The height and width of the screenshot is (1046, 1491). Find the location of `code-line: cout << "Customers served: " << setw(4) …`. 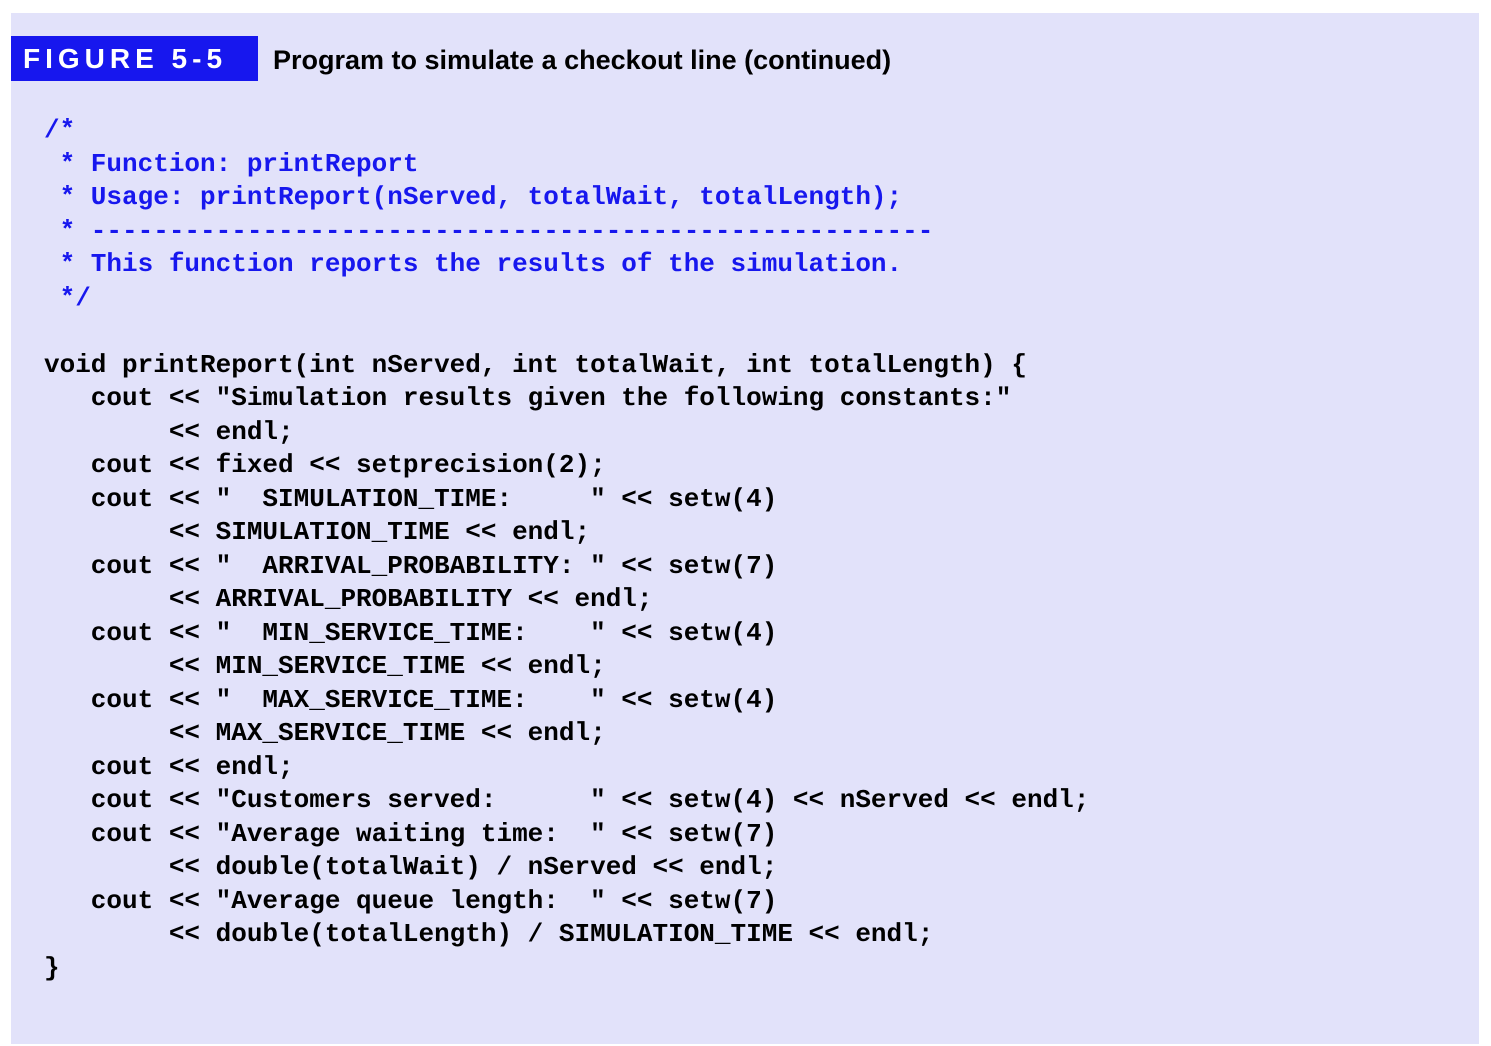

code-line: cout << "Customers served: " << setw(4) … is located at coordinates (567, 800).